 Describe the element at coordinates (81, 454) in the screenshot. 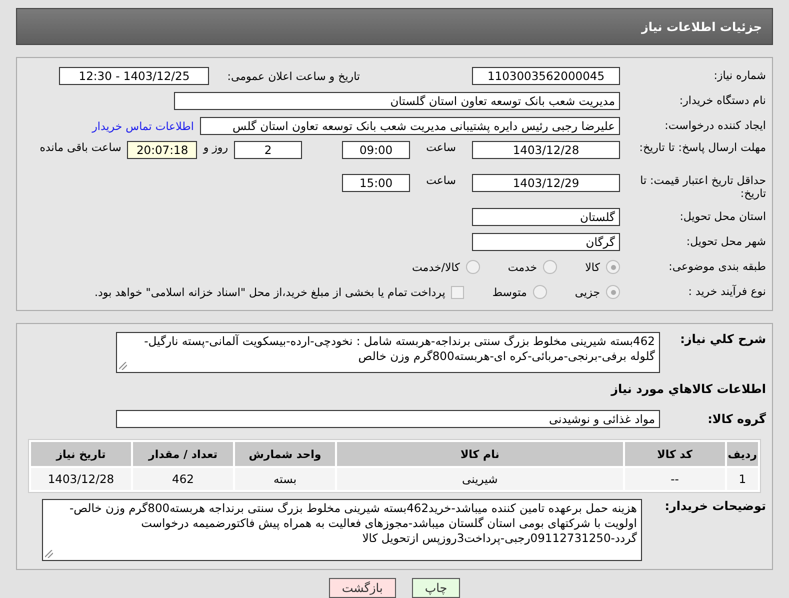

I see `column-header: تاریخ نیاز` at that location.